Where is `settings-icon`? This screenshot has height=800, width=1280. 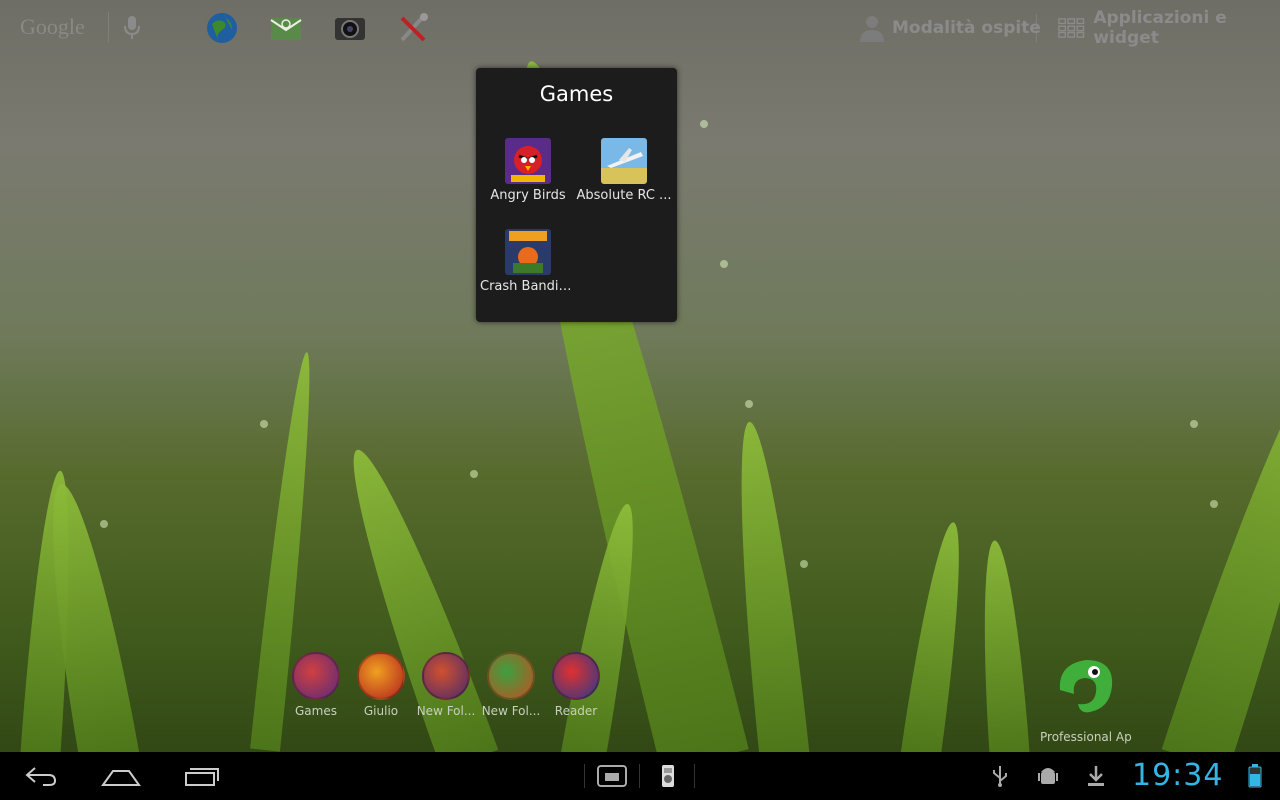
settings-icon is located at coordinates (414, 28).